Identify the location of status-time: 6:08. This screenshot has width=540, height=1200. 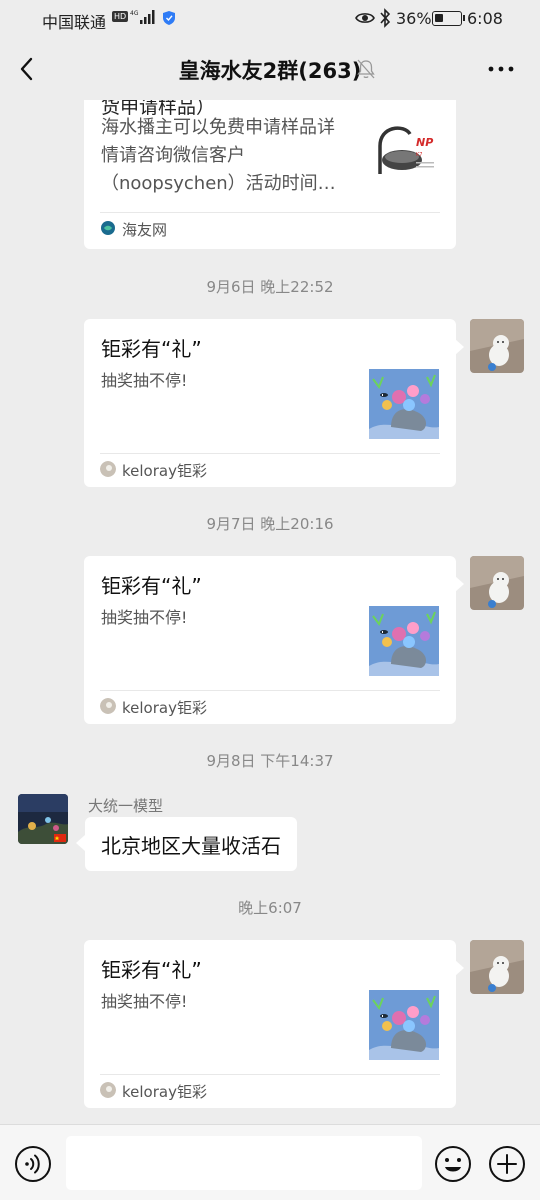
(485, 18).